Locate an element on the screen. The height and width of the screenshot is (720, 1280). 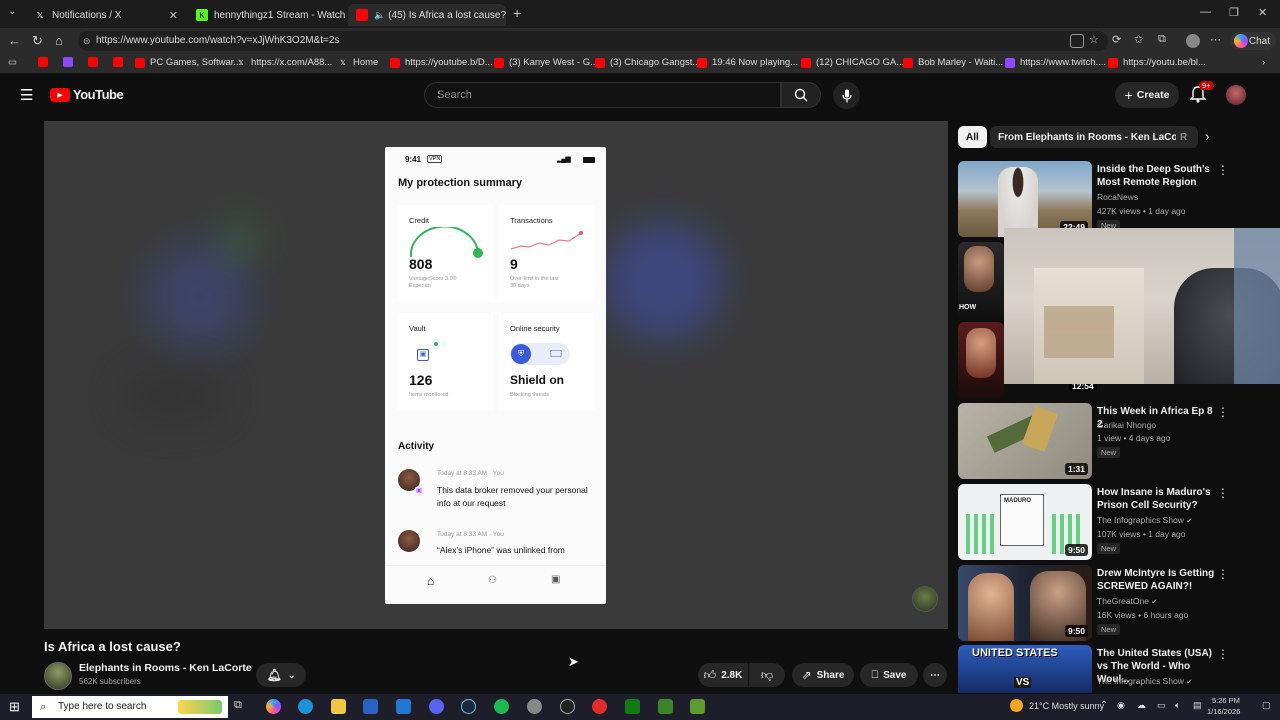
new-tab-button: + is located at coordinates (517, 13).